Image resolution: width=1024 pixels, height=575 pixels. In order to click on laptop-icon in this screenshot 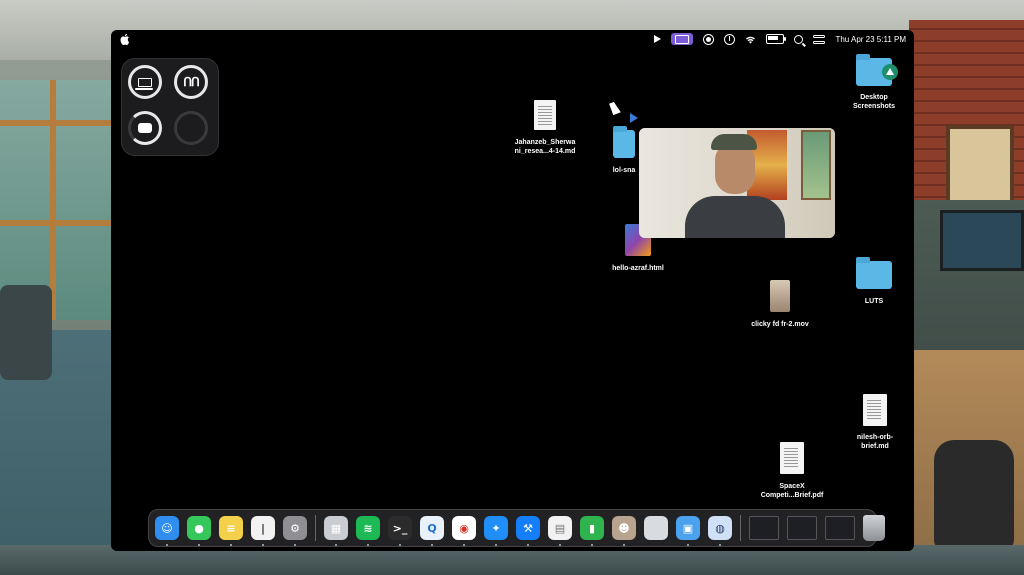, I will do `click(144, 83)`.